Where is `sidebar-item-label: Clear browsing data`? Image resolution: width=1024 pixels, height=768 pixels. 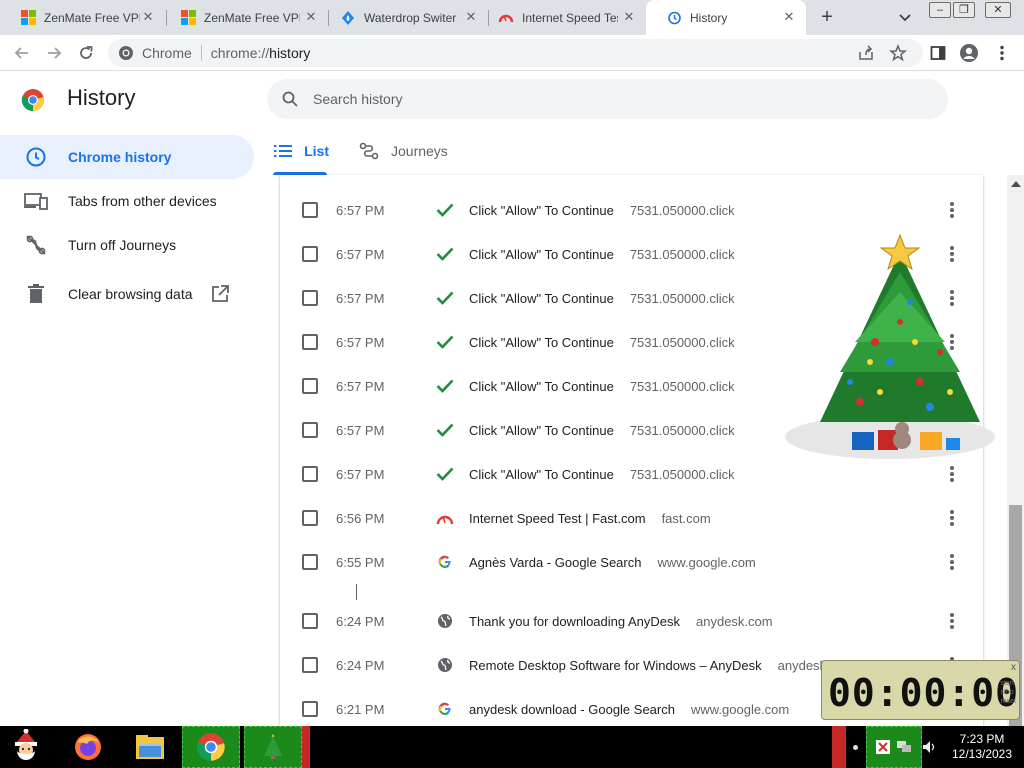 sidebar-item-label: Clear browsing data is located at coordinates (130, 294).